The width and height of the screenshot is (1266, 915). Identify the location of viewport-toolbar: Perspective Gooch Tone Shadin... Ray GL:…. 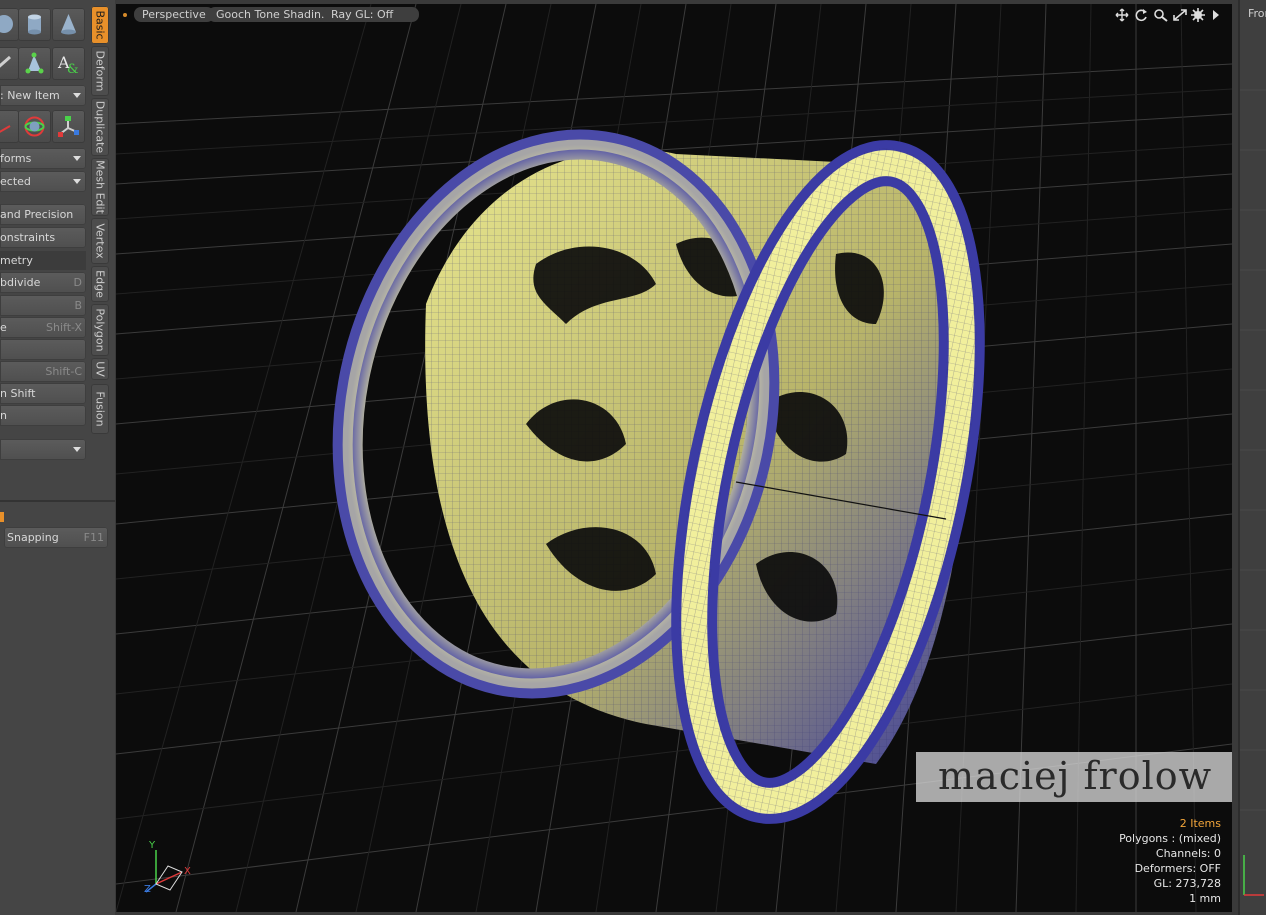
(674, 15).